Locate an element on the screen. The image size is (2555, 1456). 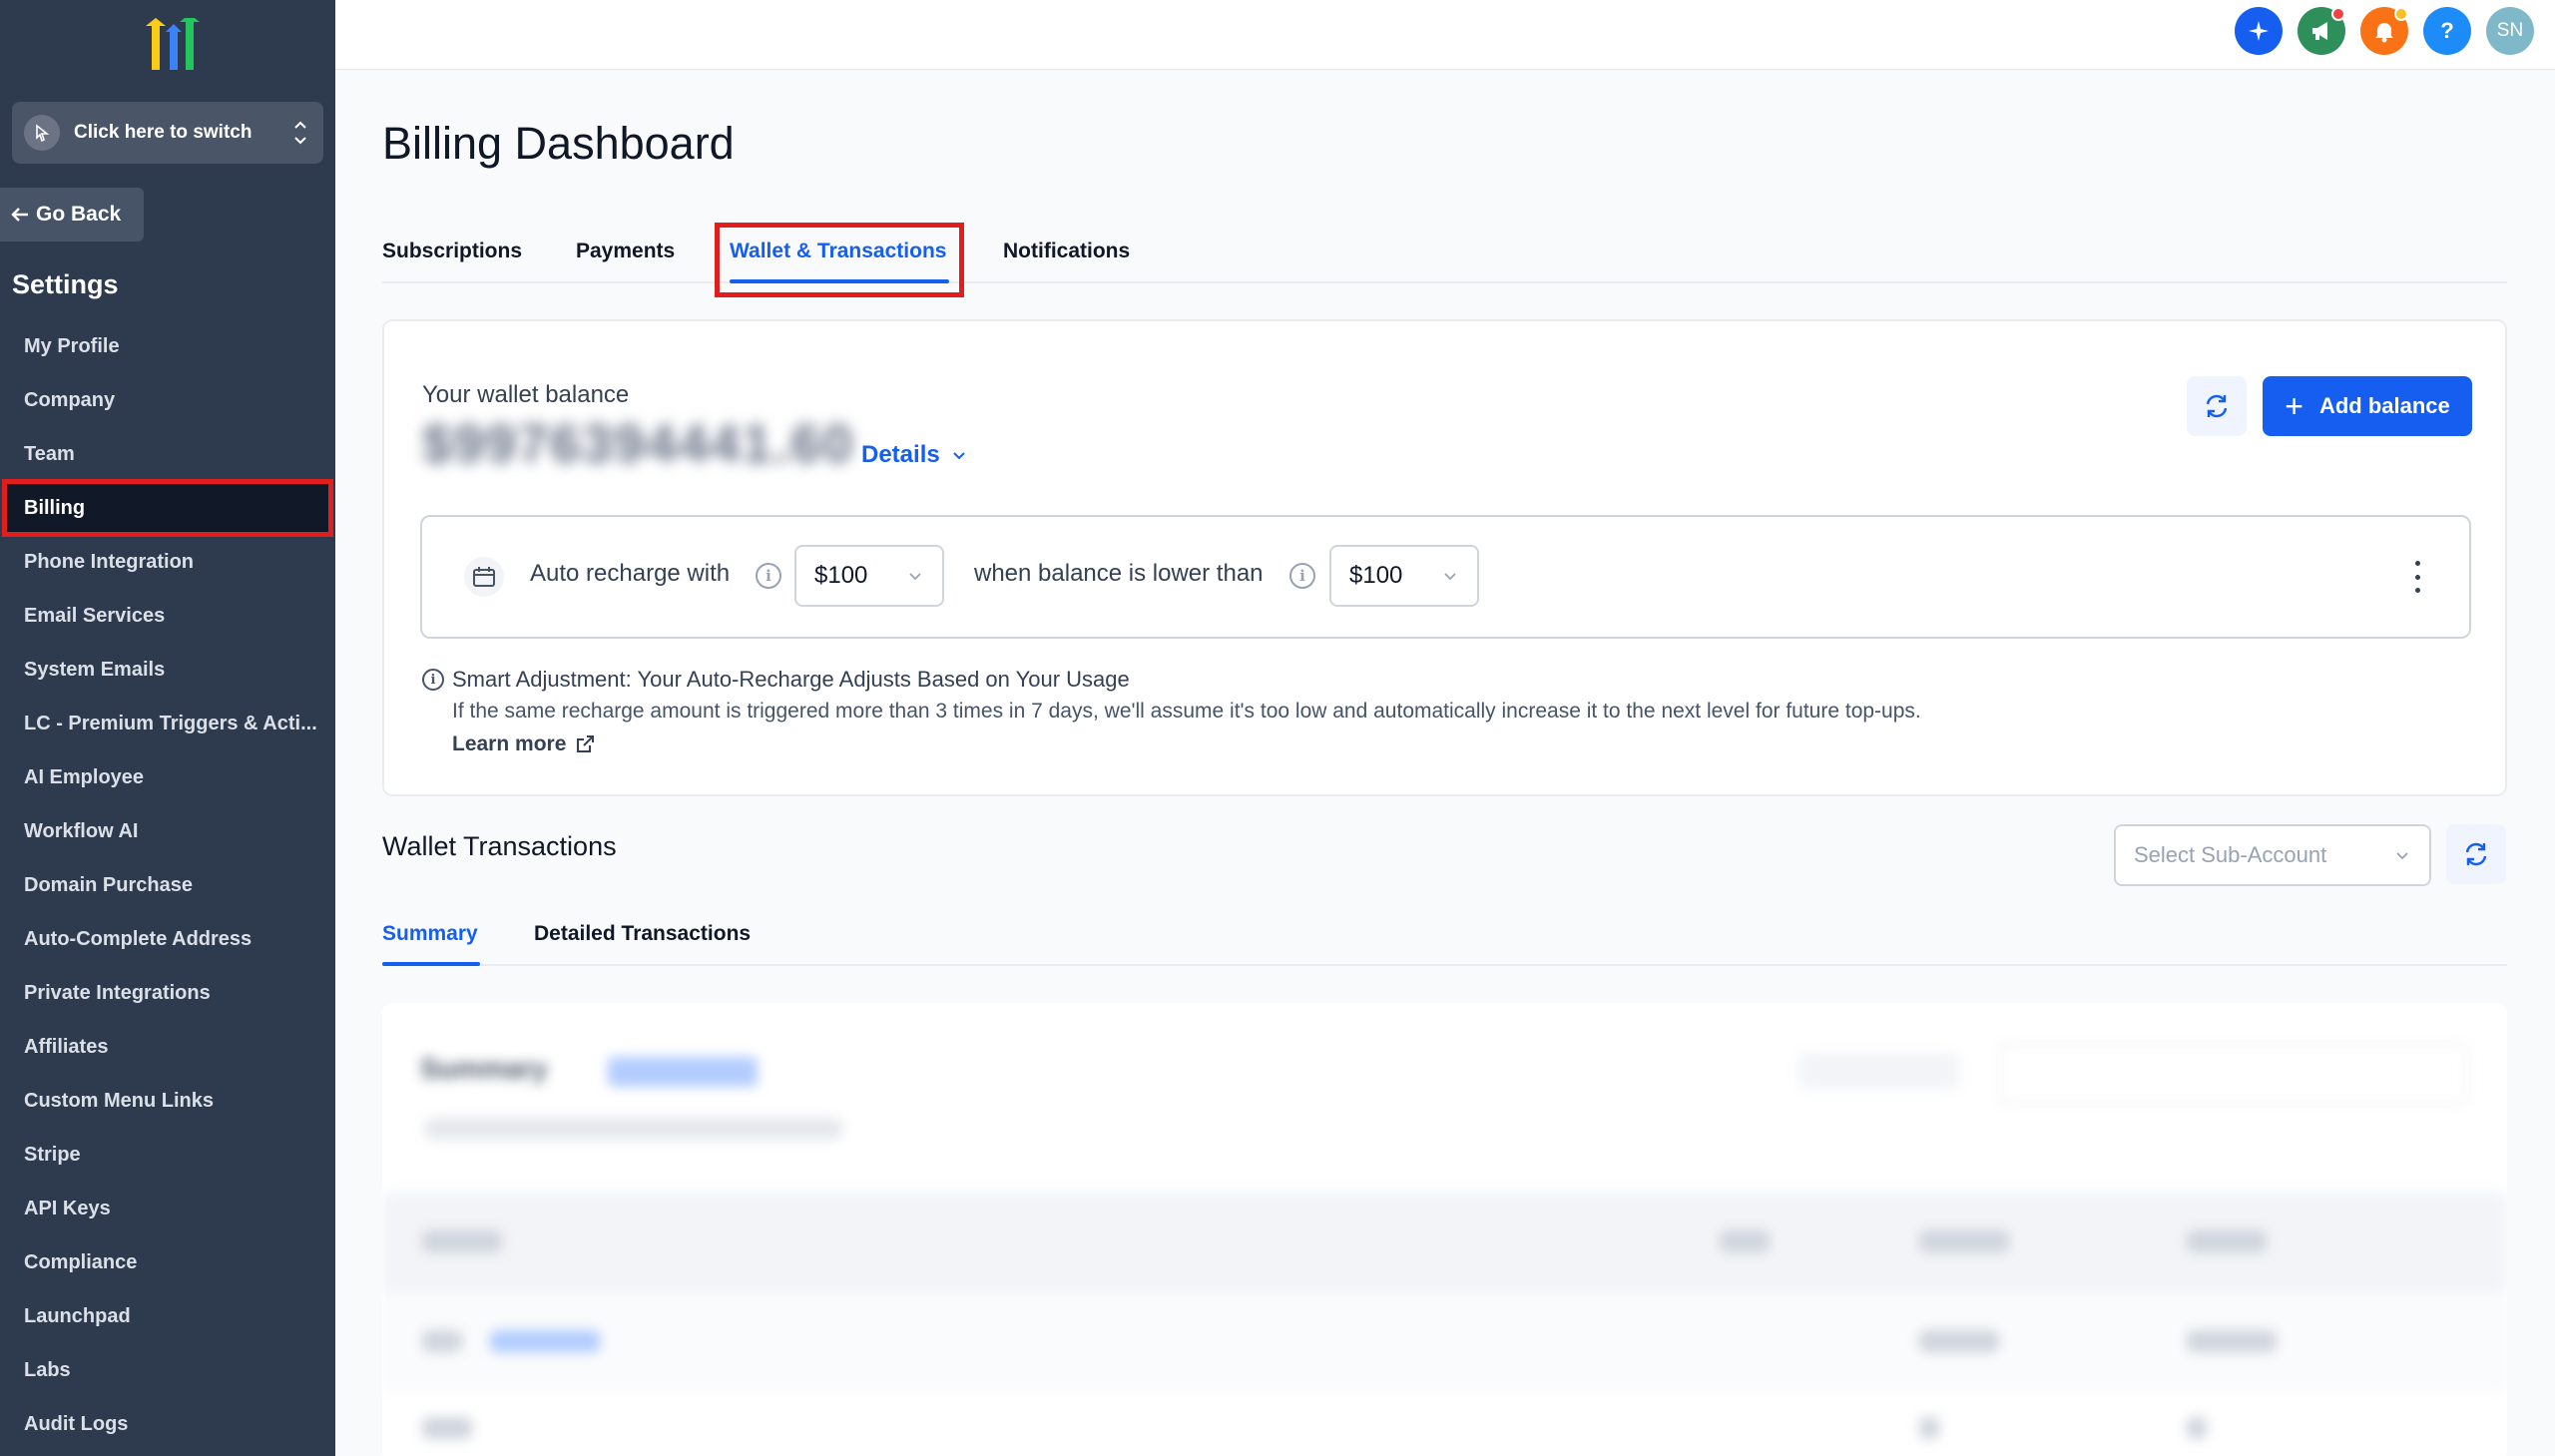
summary-chip is located at coordinates (683, 1072).